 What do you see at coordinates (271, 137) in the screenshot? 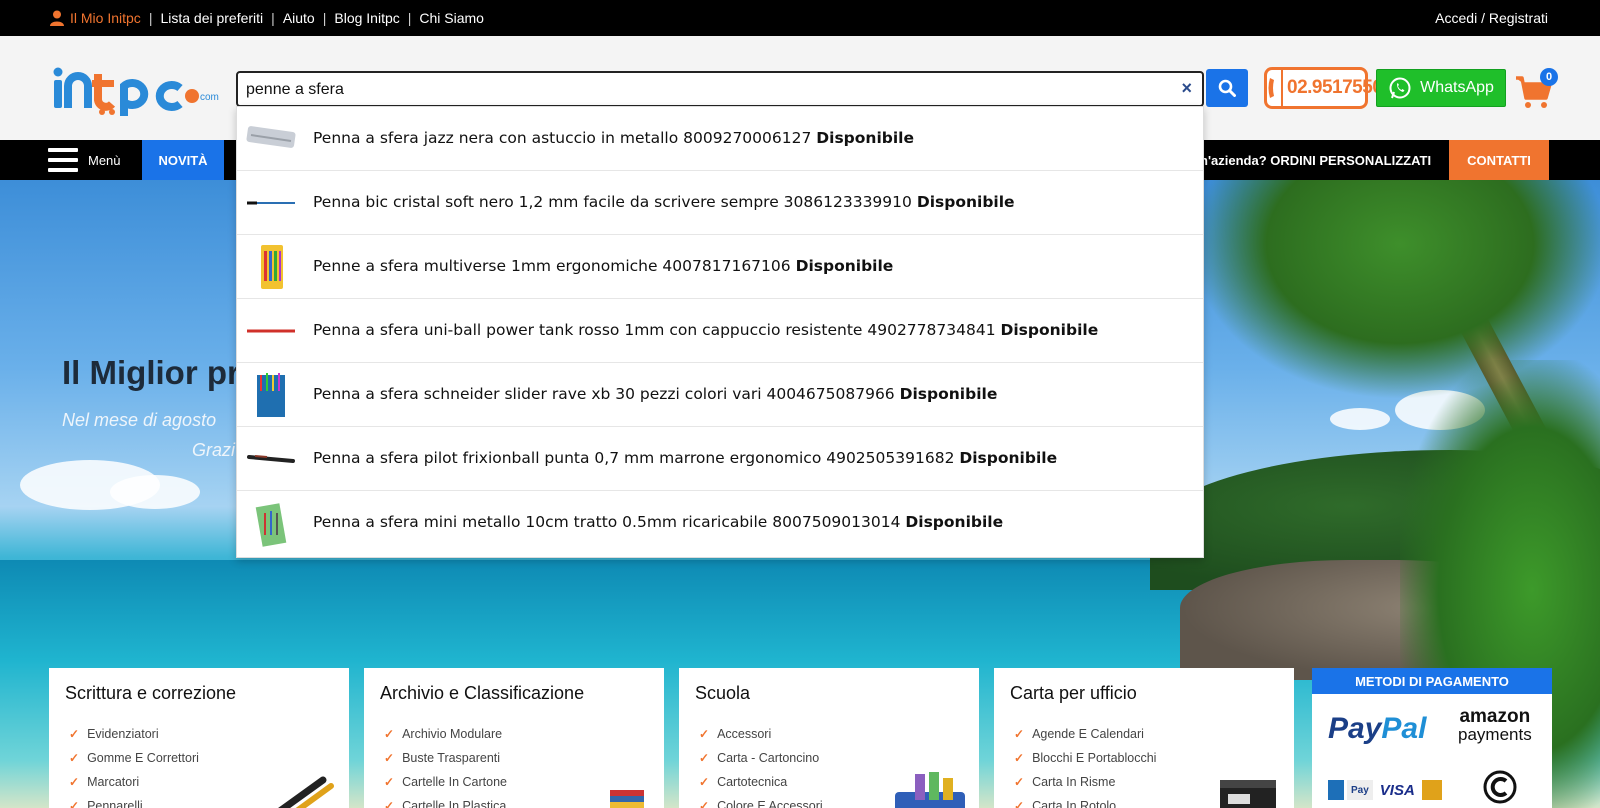
I see `pen-case-thumbnail` at bounding box center [271, 137].